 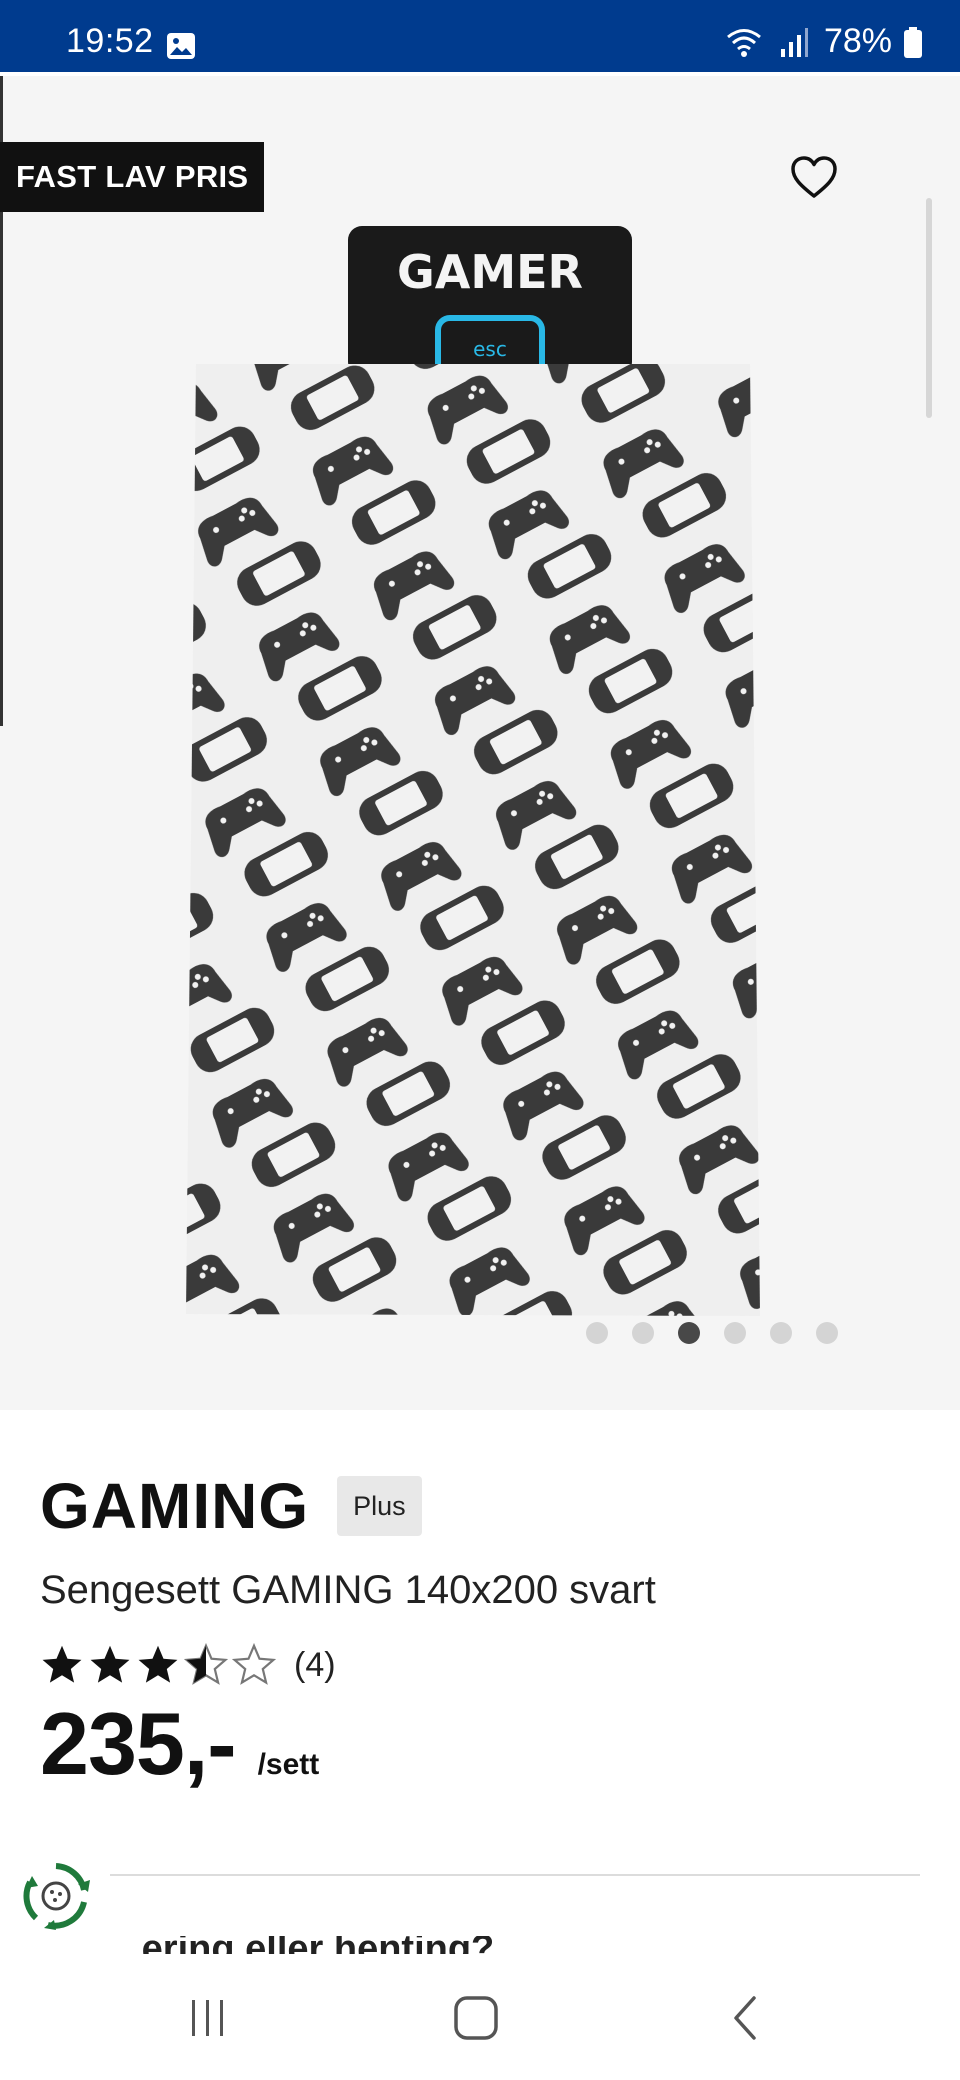 I want to click on battery-percentage: 78%, so click(x=857, y=41).